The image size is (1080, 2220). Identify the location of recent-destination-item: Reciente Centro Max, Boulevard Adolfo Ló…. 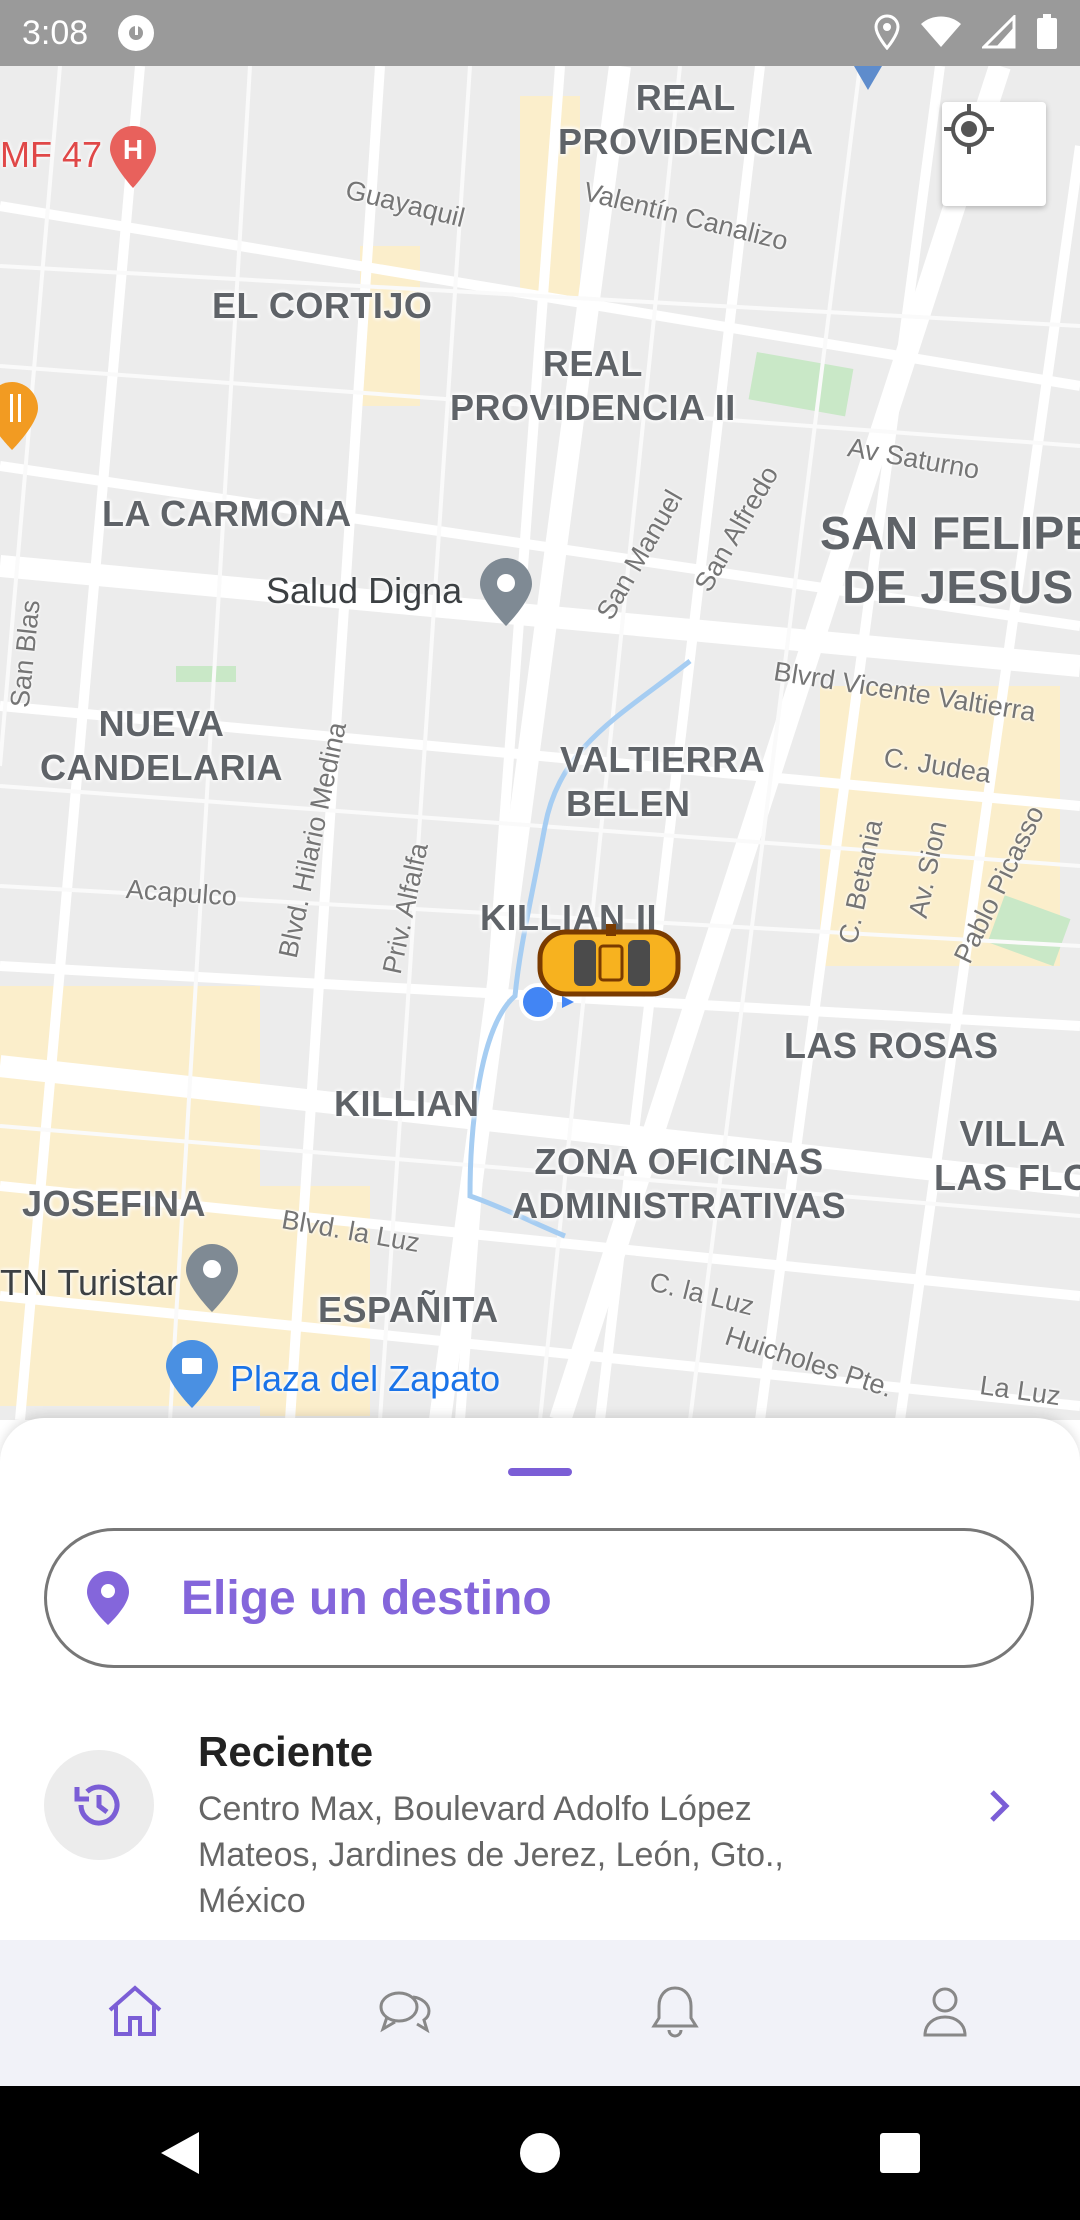
(544, 1828).